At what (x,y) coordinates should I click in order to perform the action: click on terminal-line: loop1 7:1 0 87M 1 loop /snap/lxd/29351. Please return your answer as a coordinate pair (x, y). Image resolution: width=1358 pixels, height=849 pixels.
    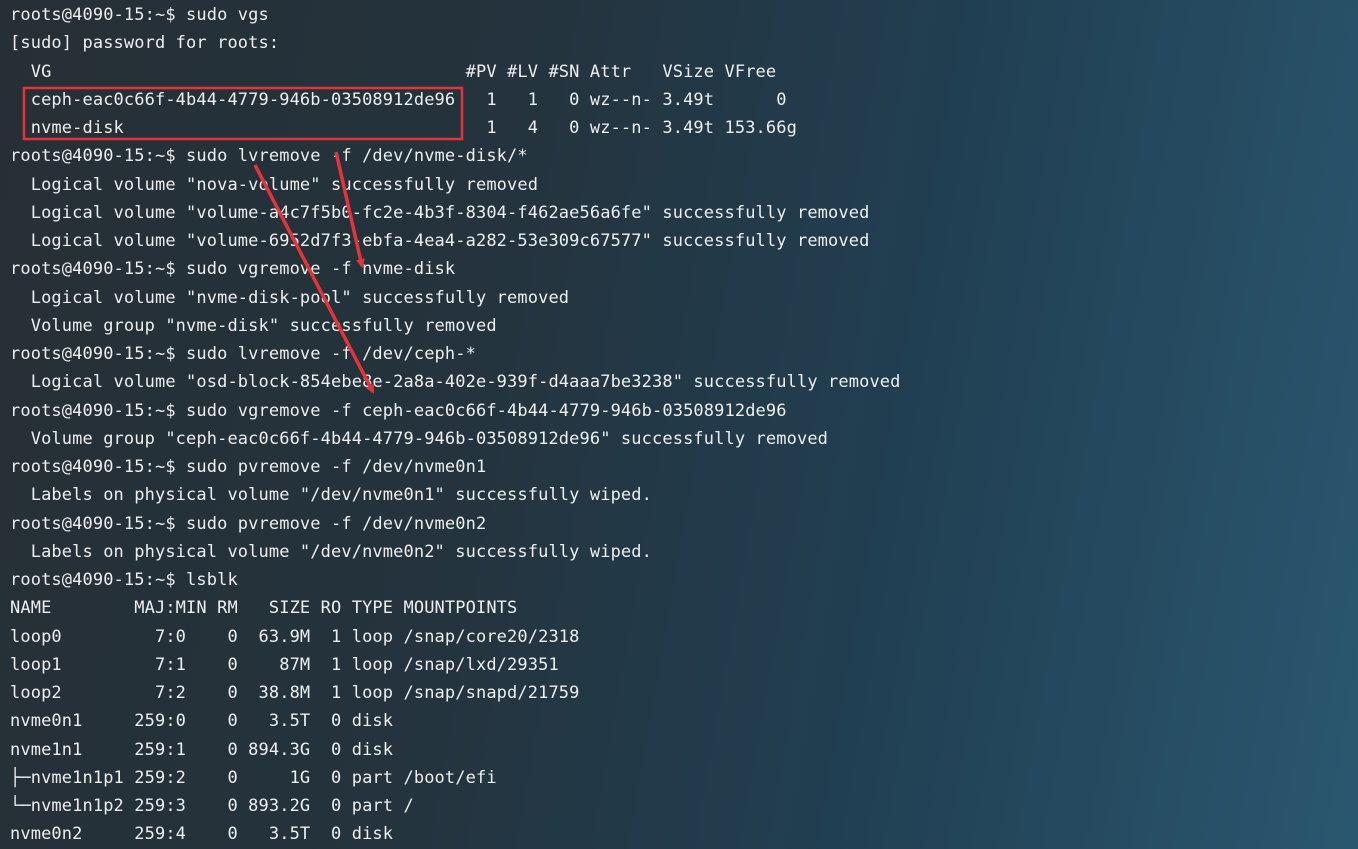
    Looking at the image, I should click on (284, 664).